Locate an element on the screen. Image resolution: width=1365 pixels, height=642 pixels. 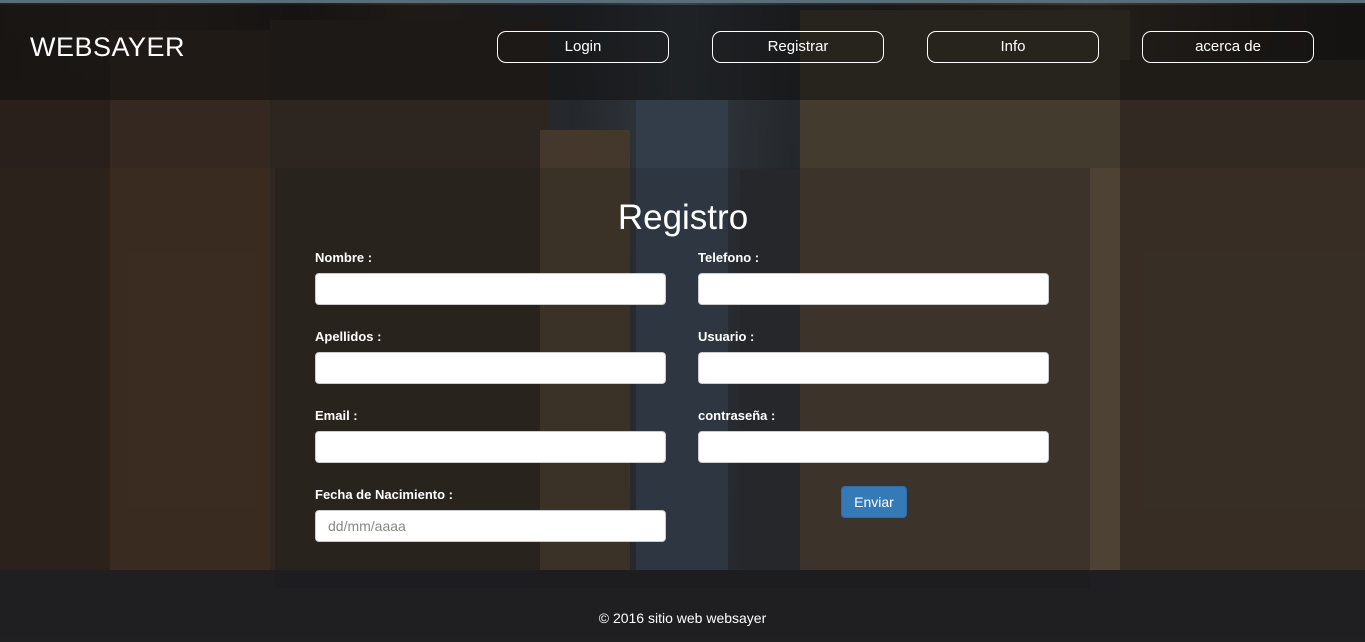
enviar-button: Enviar is located at coordinates (874, 502).